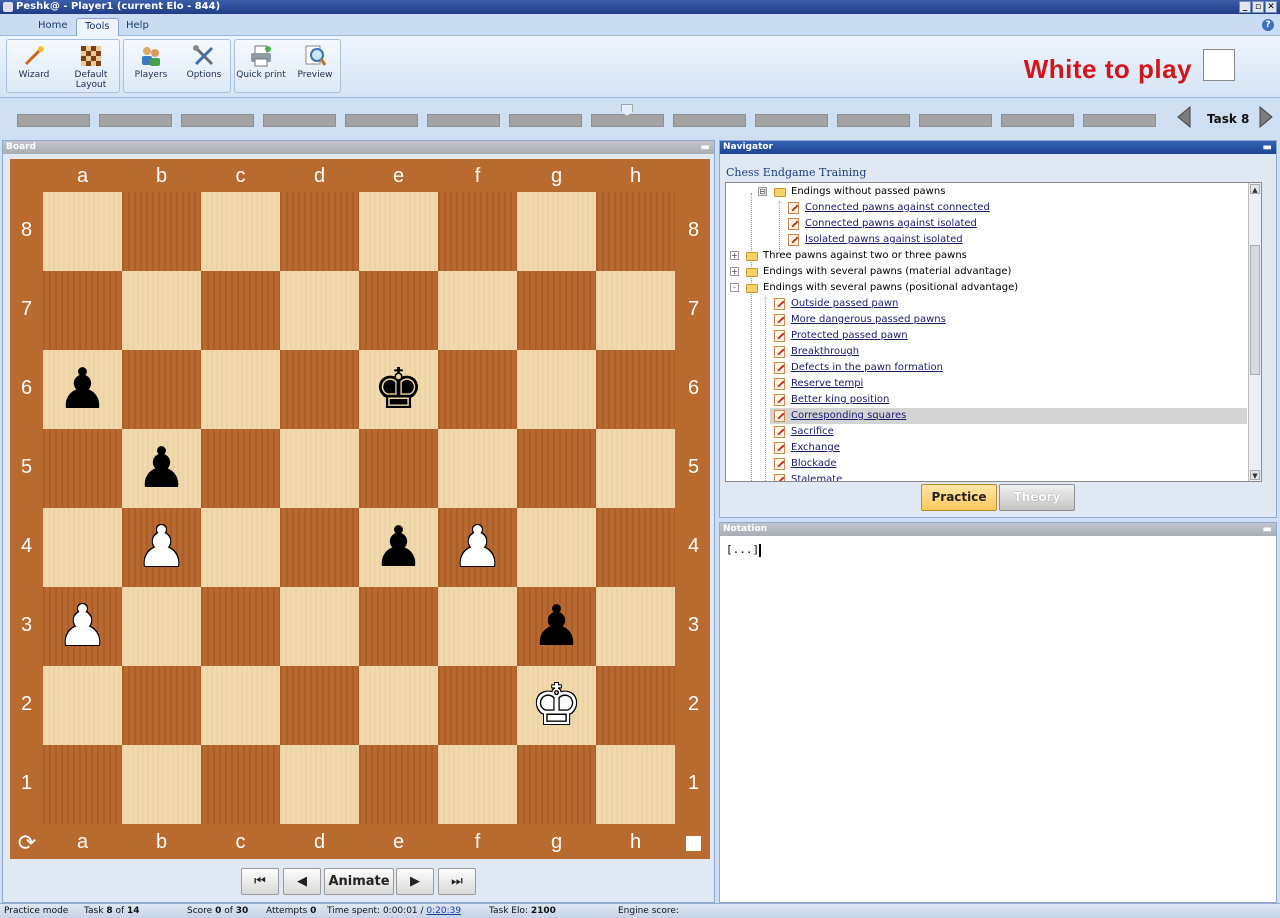  What do you see at coordinates (1255, 475) in the screenshot?
I see `scroll-down-icon: ▼` at bounding box center [1255, 475].